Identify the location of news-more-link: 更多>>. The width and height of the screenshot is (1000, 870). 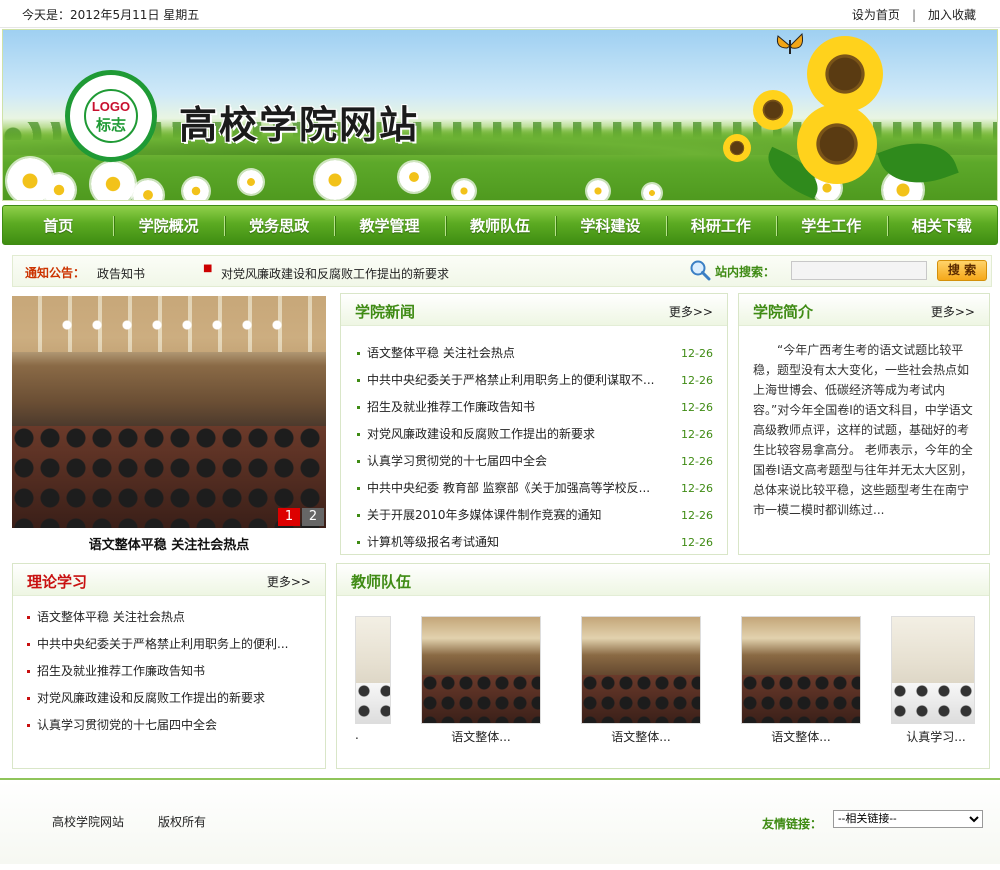
(691, 311).